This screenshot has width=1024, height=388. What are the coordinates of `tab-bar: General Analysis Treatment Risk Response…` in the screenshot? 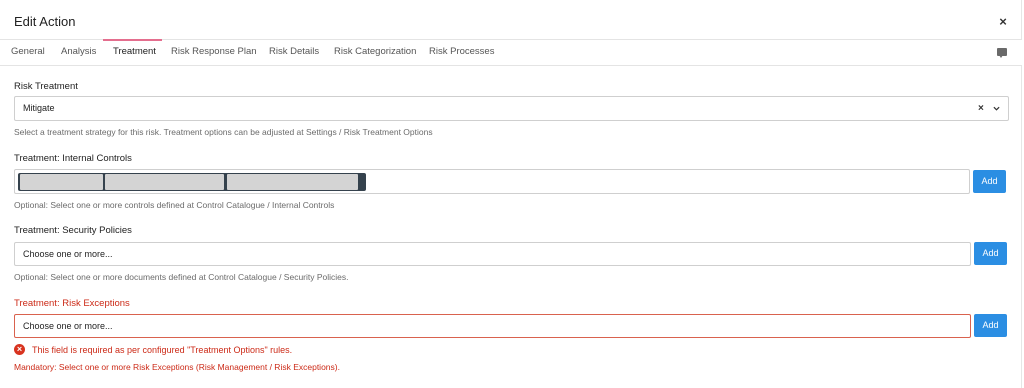 It's located at (511, 52).